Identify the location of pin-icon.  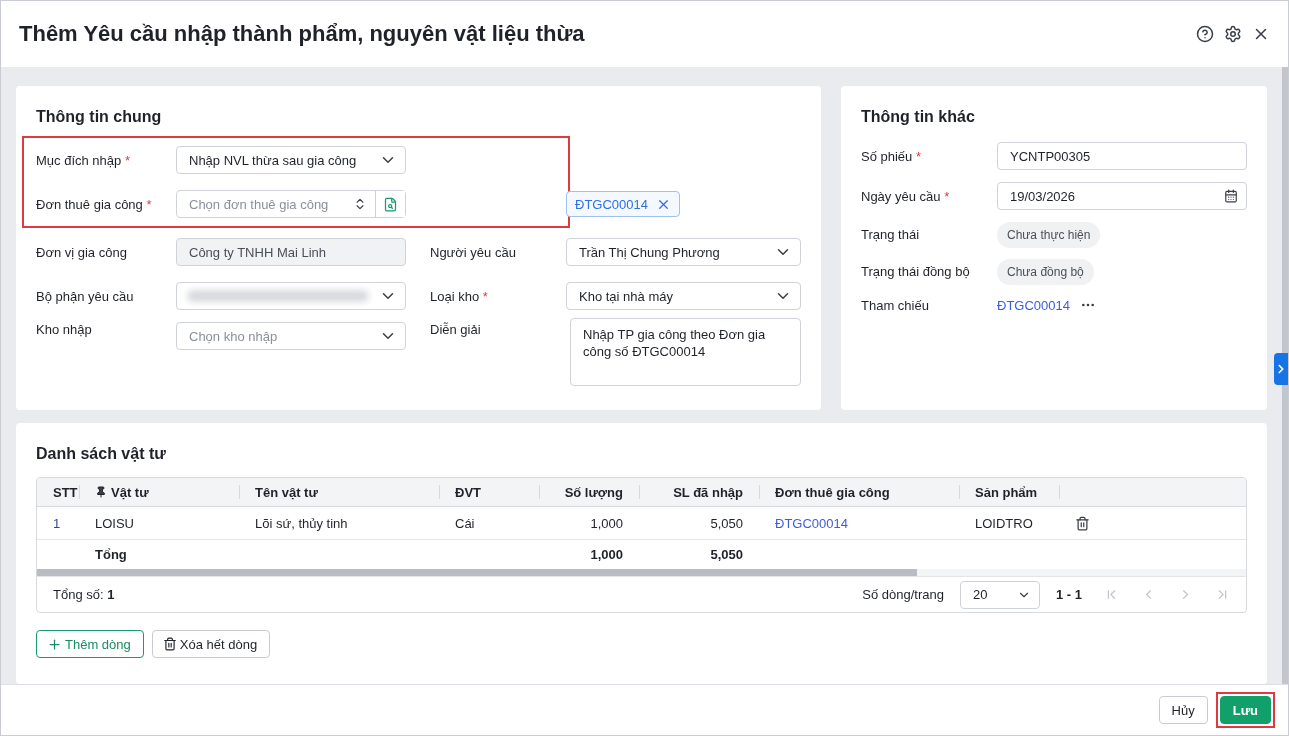
(101, 492).